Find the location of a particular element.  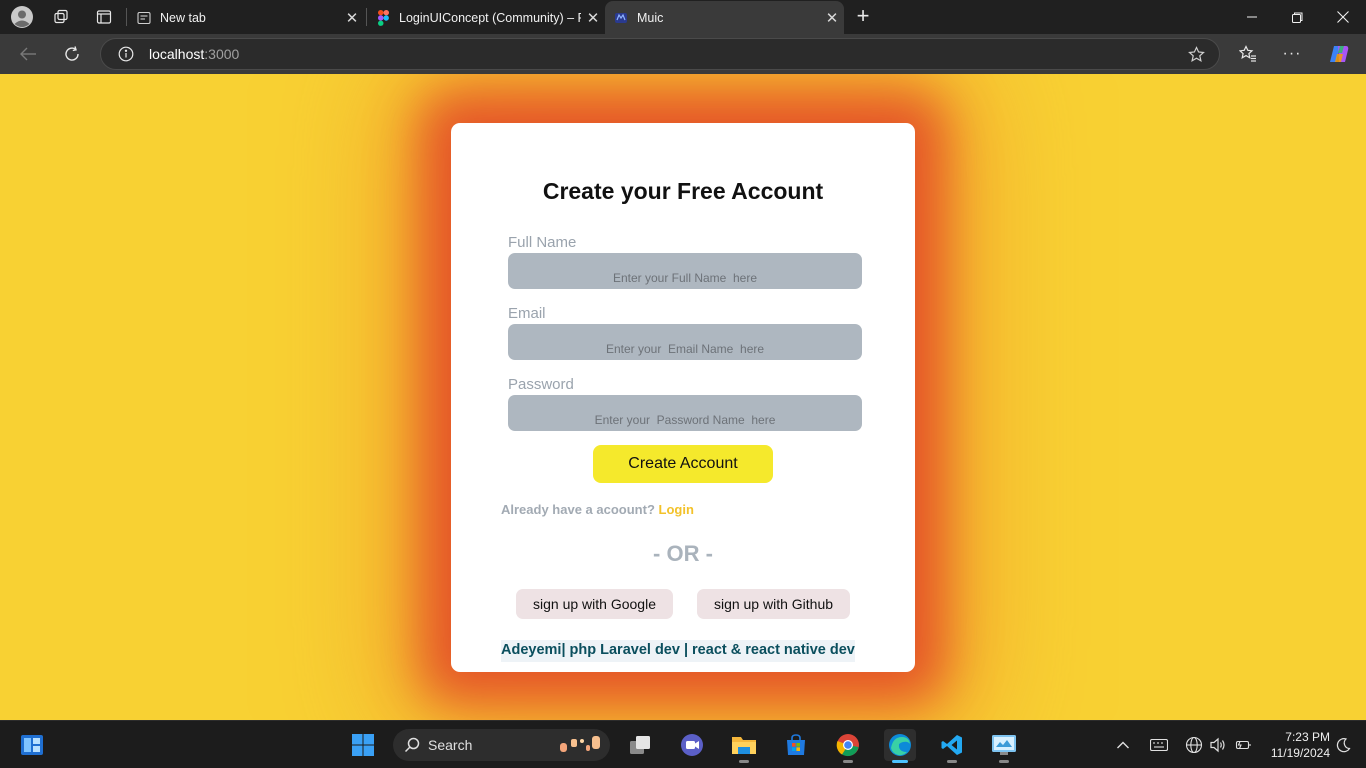

vertical-tabs-icon is located at coordinates (104, 17).